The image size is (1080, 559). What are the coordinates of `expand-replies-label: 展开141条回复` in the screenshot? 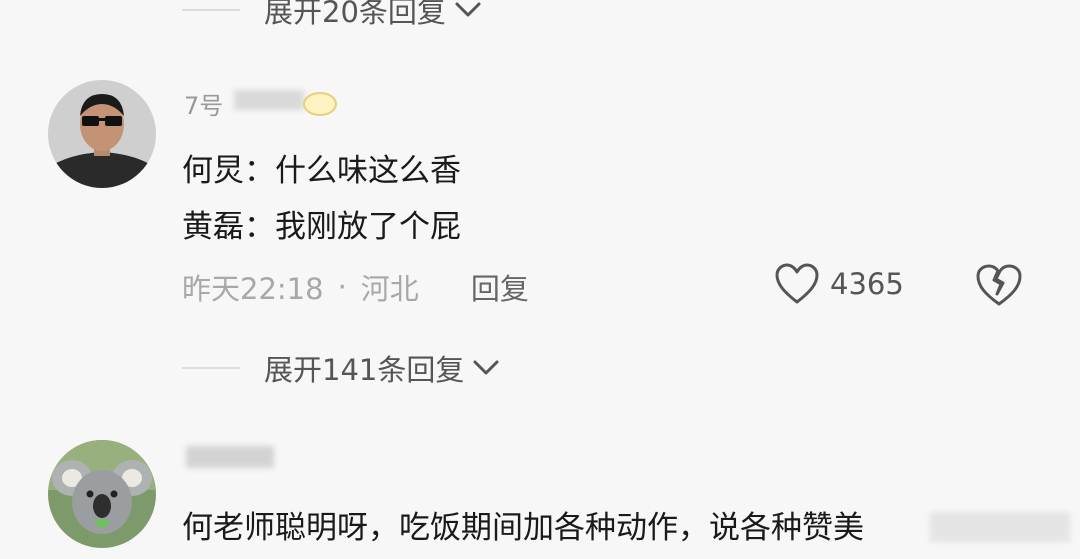 It's located at (364, 370).